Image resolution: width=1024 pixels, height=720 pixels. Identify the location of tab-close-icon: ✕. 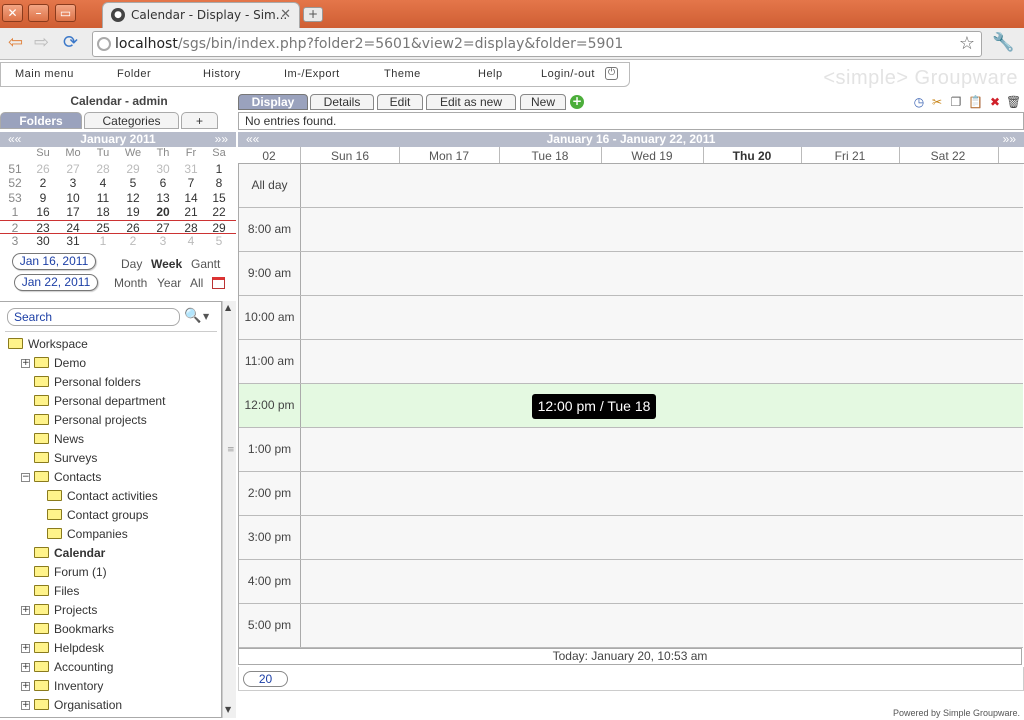
(285, 14).